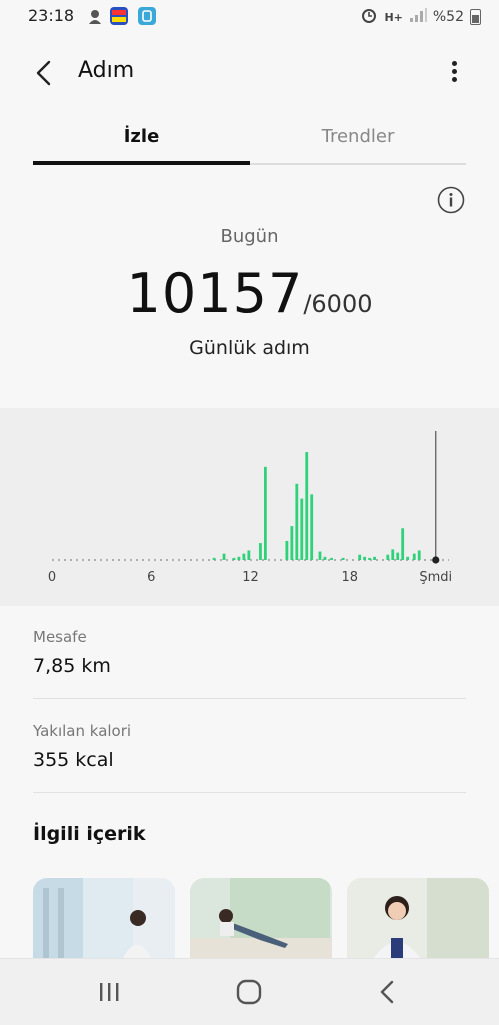  What do you see at coordinates (475, 17) in the screenshot?
I see `battery-icon` at bounding box center [475, 17].